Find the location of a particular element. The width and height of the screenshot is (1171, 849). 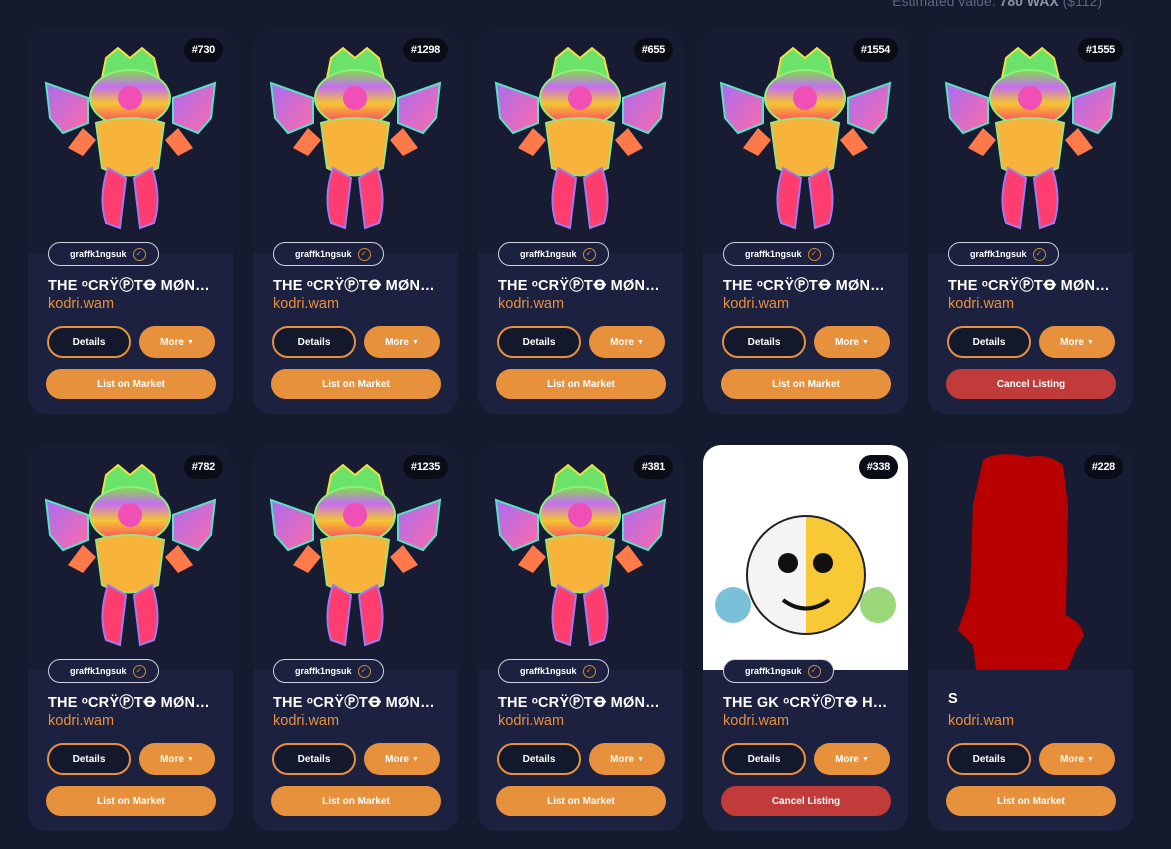

mint-number-badge: #782 is located at coordinates (203, 467).